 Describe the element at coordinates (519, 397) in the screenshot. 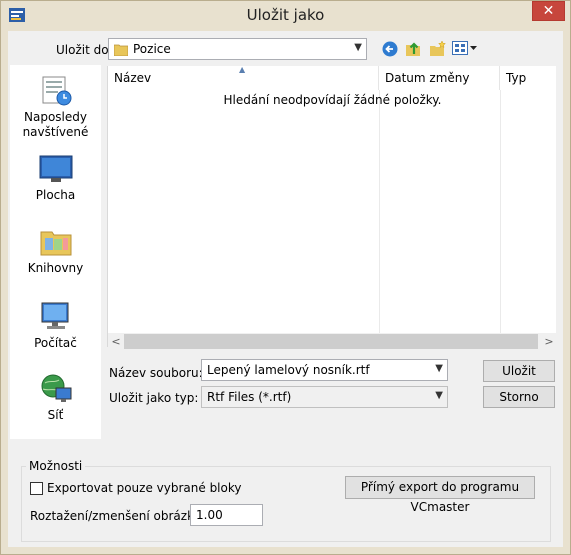

I see `cancel-button: Storno` at that location.